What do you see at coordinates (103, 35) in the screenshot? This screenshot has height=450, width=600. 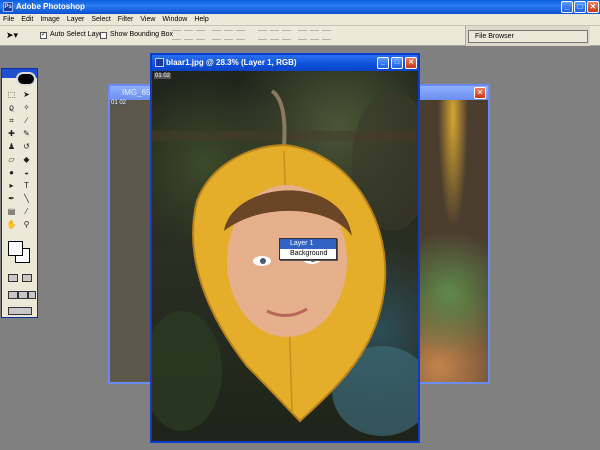 I see `show-bounding-box-checkbox` at bounding box center [103, 35].